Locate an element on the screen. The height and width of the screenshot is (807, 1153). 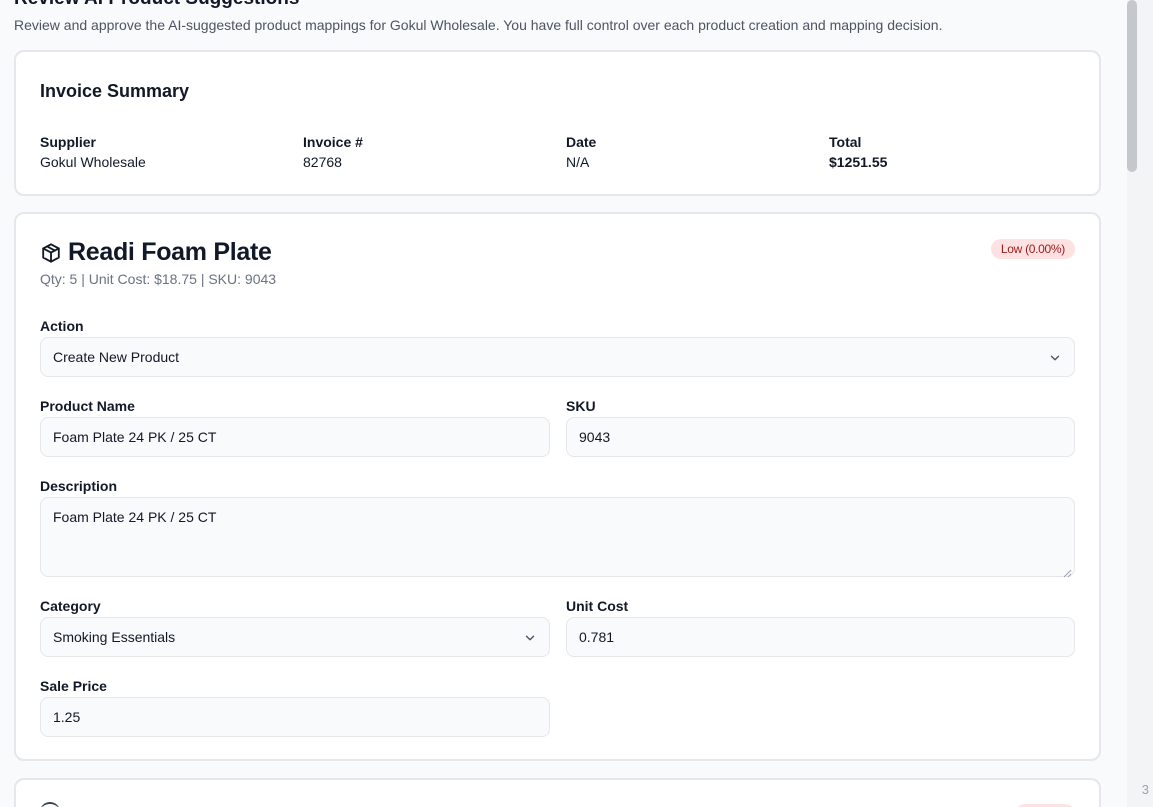
sku-label: SKU is located at coordinates (581, 406).